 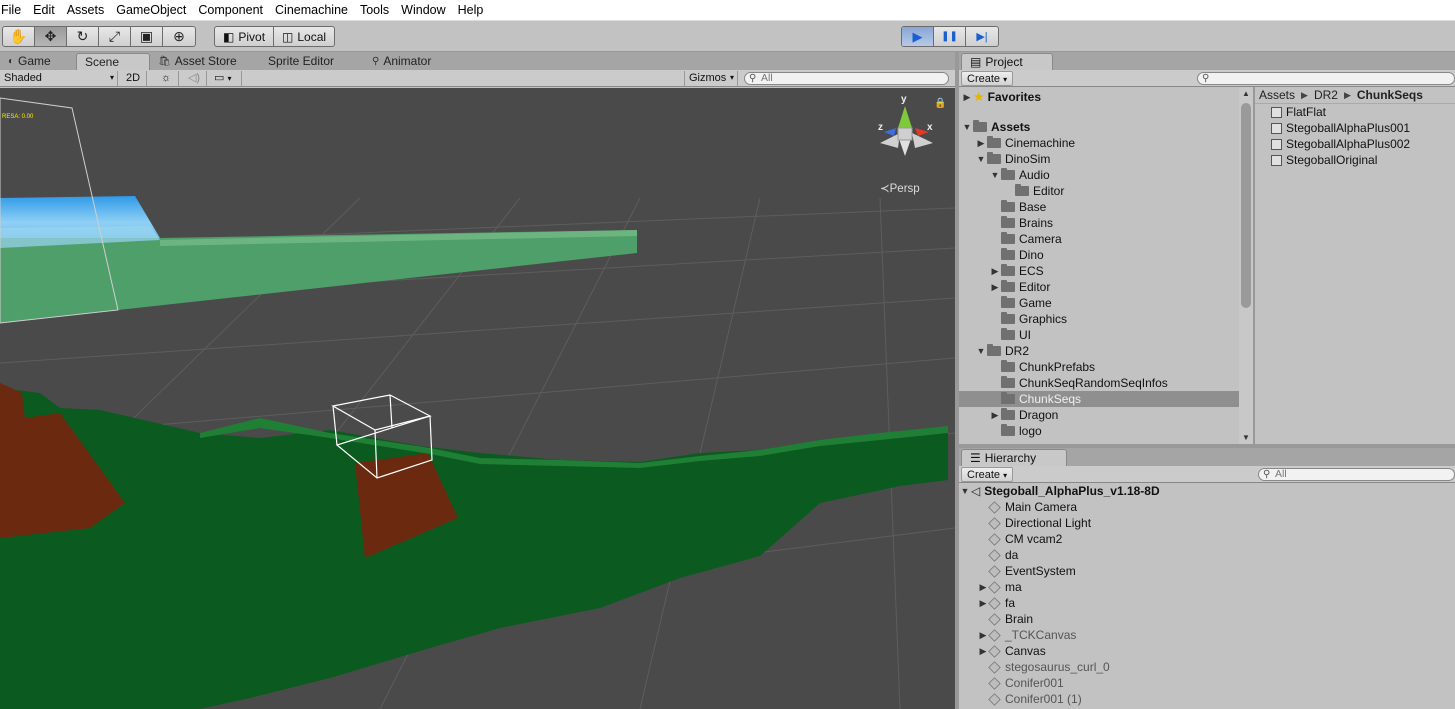 I want to click on menu-item-tools: Tools, so click(x=374, y=10).